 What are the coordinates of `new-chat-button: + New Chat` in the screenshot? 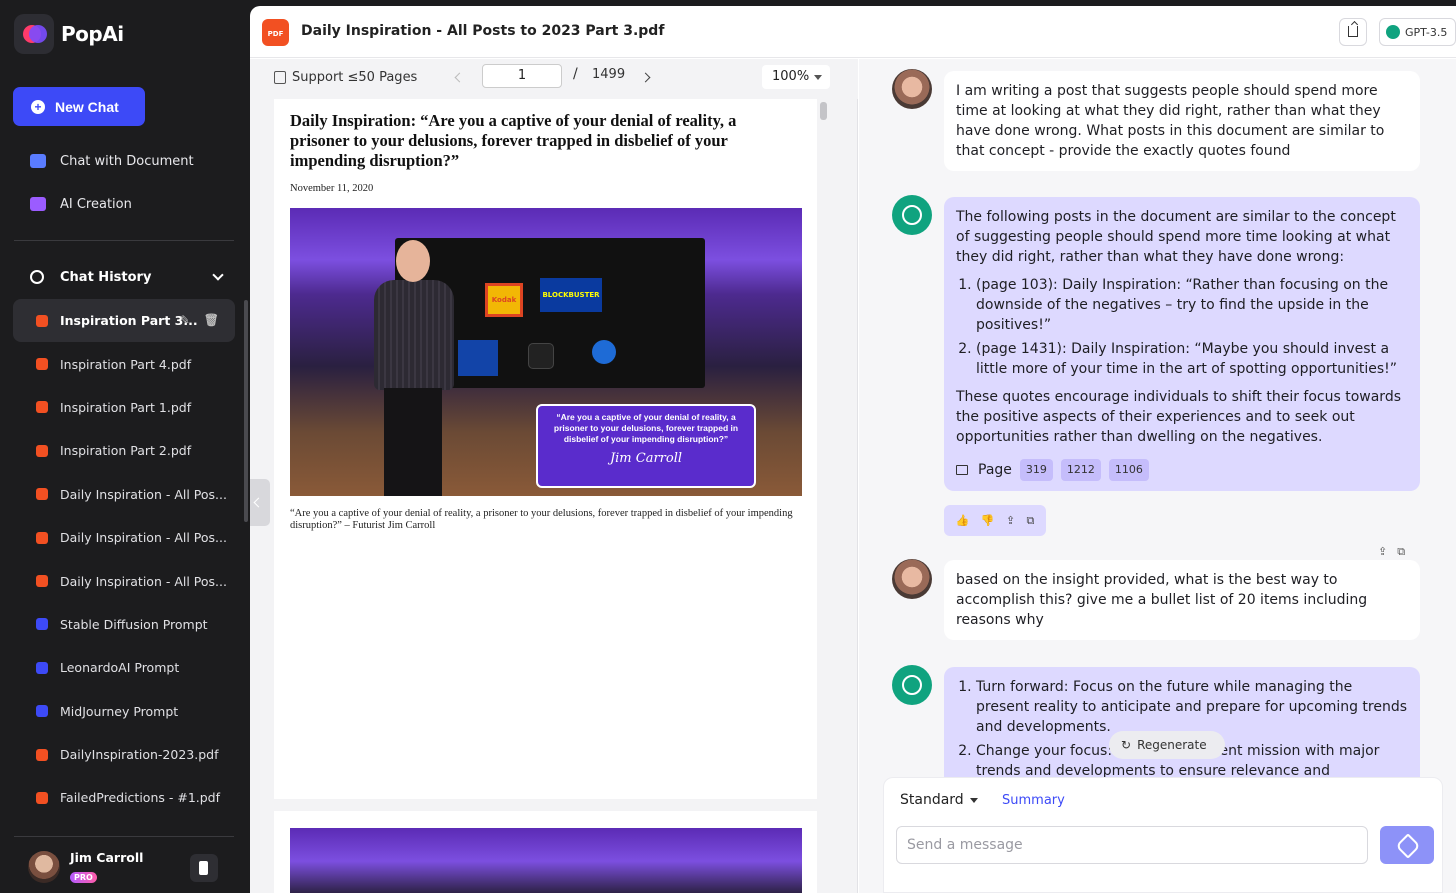 It's located at (79, 106).